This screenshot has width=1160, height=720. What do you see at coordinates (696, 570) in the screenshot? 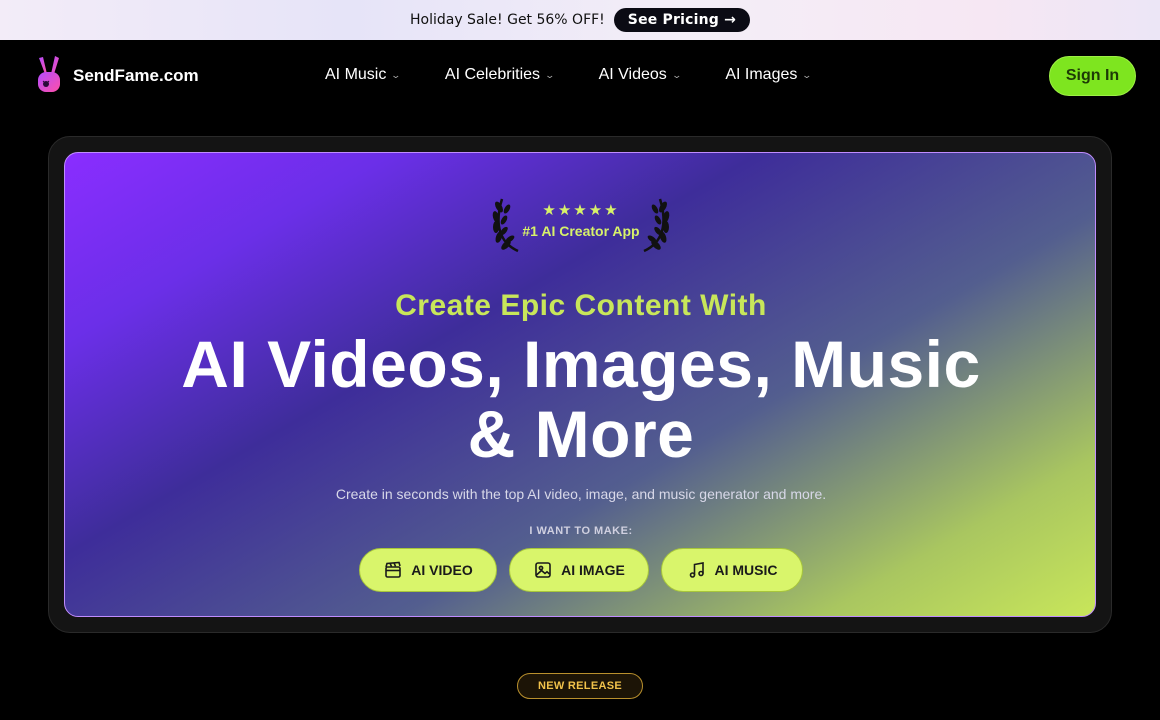
I see `music-note-icon` at bounding box center [696, 570].